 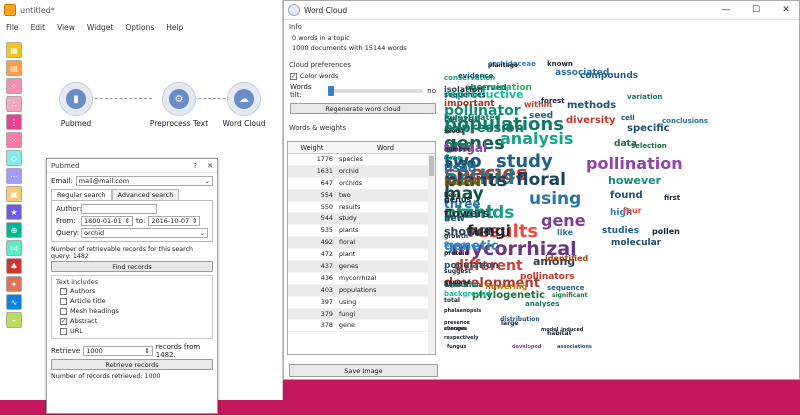 What do you see at coordinates (461, 338) in the screenshot?
I see `cloud-word: respectively` at bounding box center [461, 338].